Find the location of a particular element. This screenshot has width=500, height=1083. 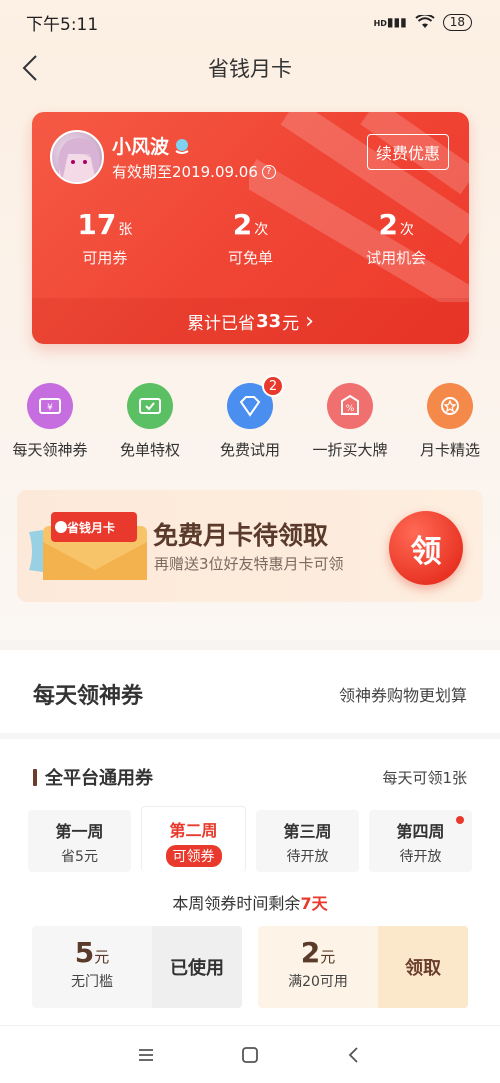

check-ticket-icon is located at coordinates (150, 406).